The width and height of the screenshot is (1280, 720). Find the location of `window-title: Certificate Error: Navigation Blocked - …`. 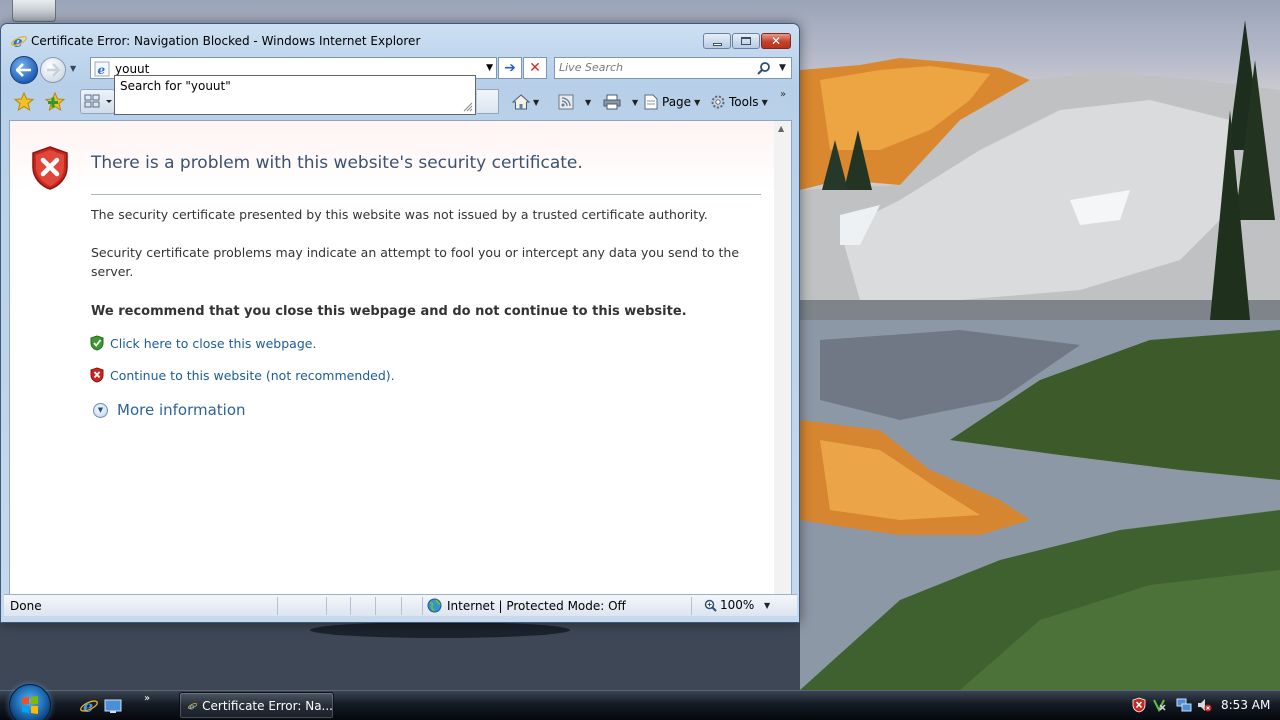

window-title: Certificate Error: Navigation Blocked - … is located at coordinates (226, 41).